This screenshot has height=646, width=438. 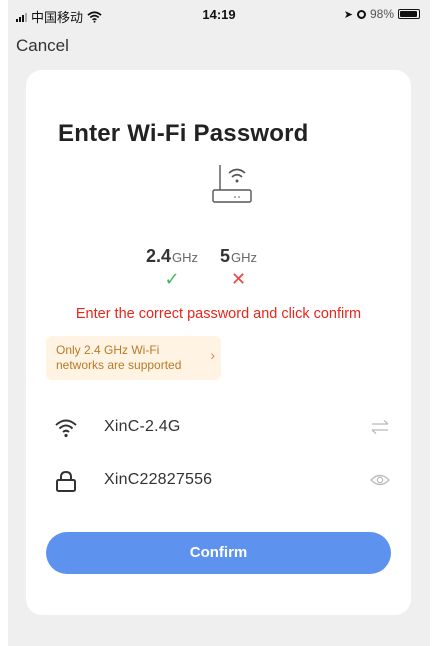 I want to click on alarm-icon, so click(x=361, y=14).